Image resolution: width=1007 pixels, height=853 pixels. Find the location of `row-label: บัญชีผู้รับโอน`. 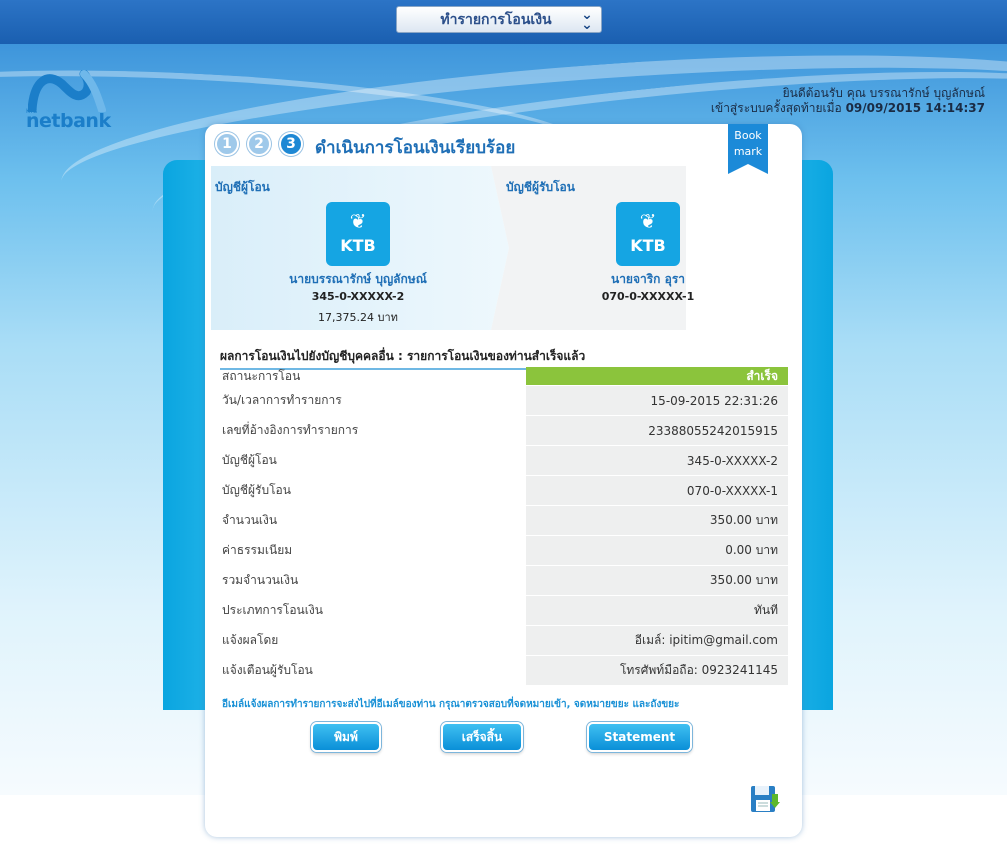

row-label: บัญชีผู้รับโอน is located at coordinates (256, 490).